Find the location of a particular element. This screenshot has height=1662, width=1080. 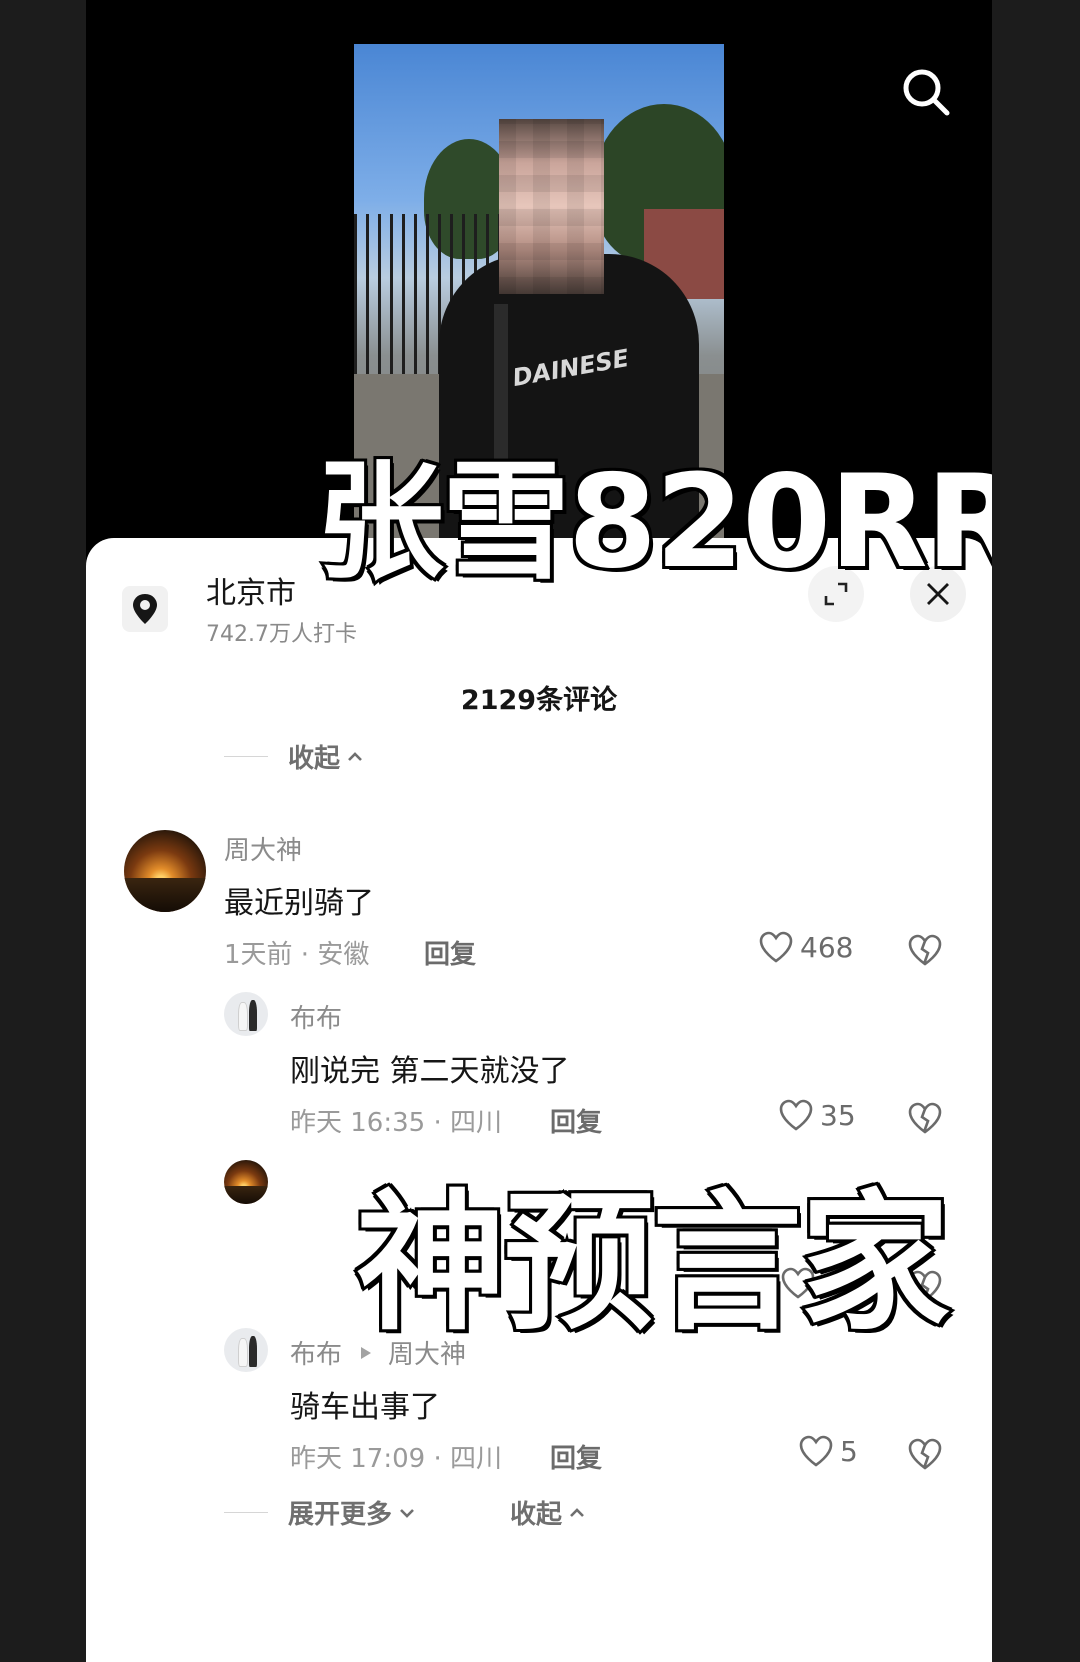

chevron-down-icon is located at coordinates (407, 1513).